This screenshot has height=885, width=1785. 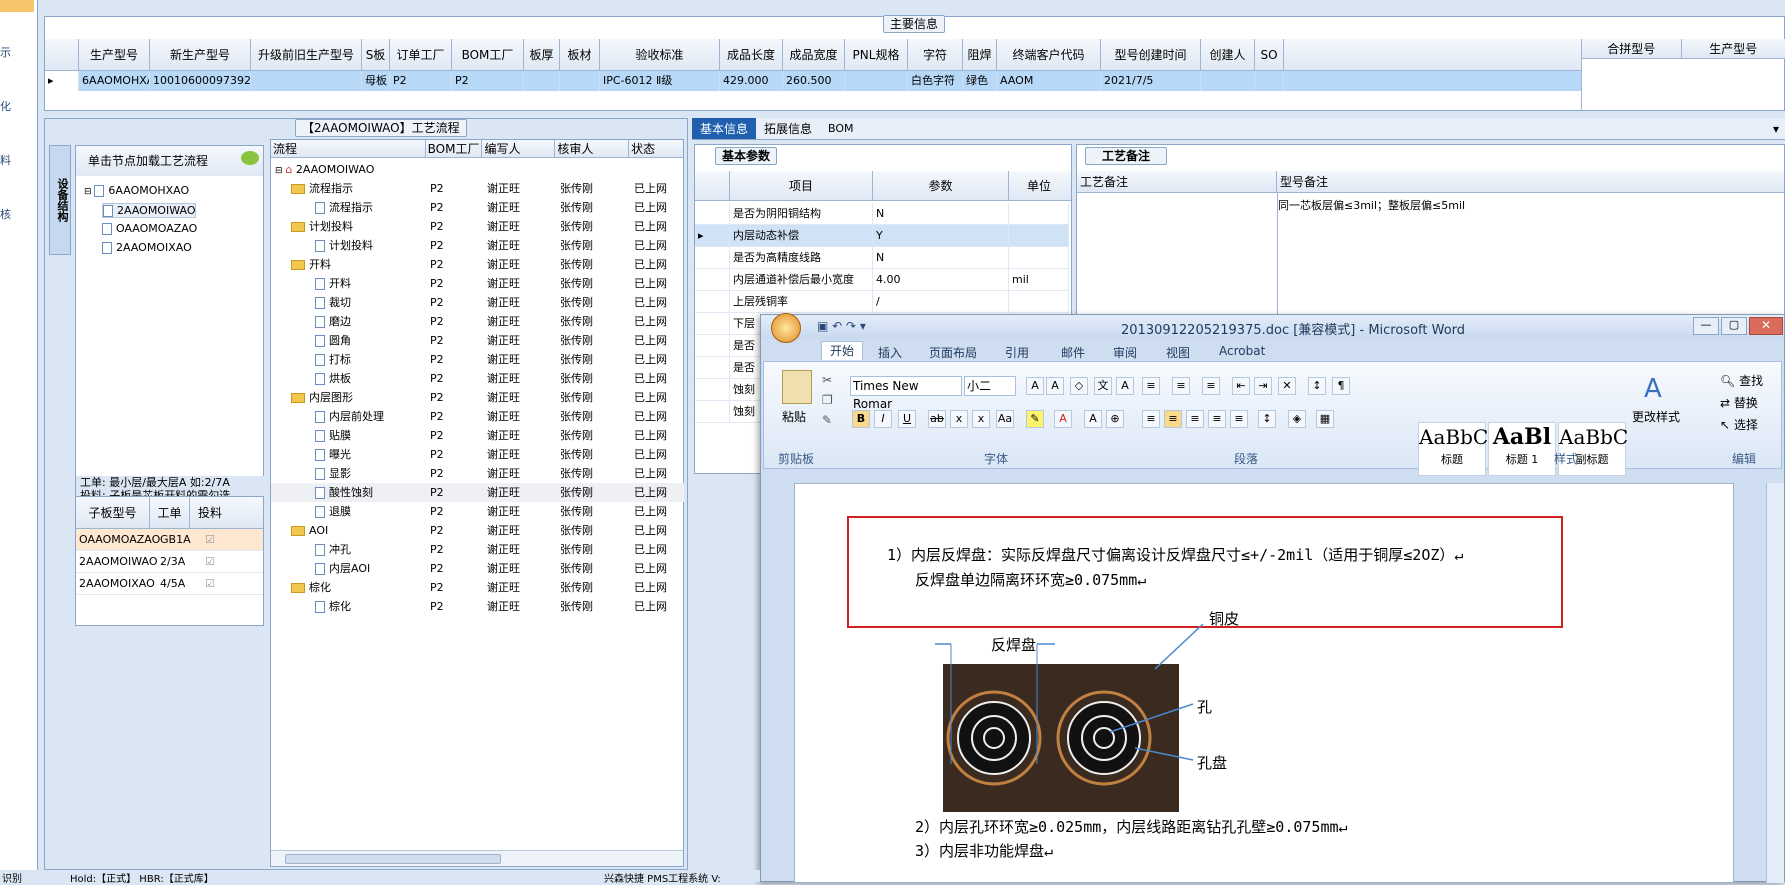 What do you see at coordinates (1739, 402) in the screenshot?
I see `replace-button: ⇄ 替换` at bounding box center [1739, 402].